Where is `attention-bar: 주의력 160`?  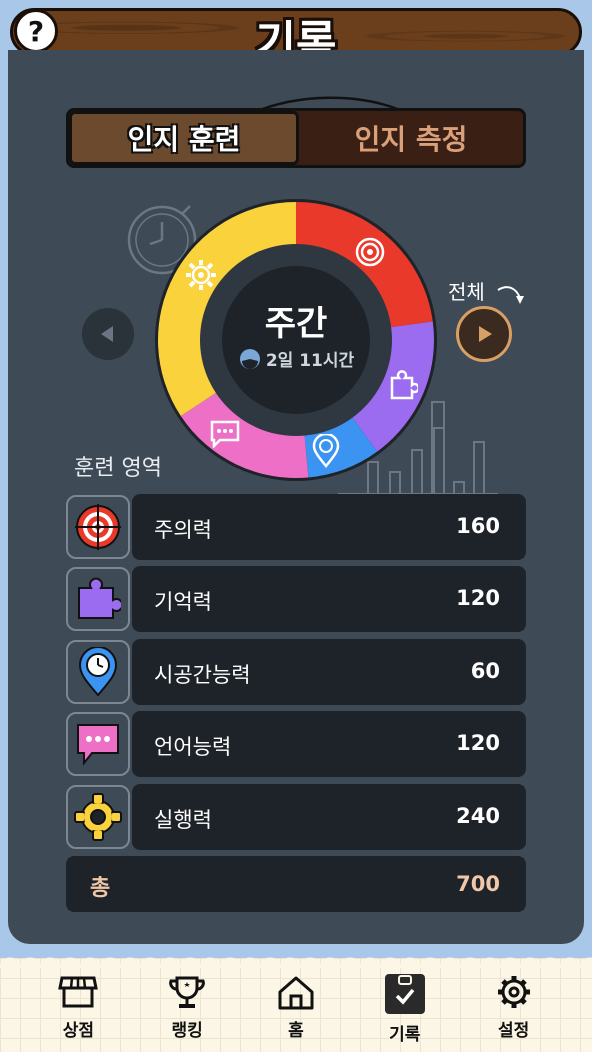 attention-bar: 주의력 160 is located at coordinates (329, 527).